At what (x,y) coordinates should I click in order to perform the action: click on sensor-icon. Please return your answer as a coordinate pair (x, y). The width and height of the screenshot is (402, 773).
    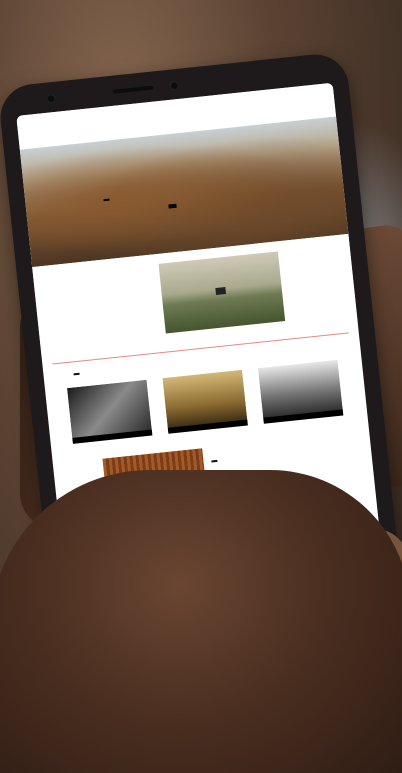
    Looking at the image, I should click on (174, 85).